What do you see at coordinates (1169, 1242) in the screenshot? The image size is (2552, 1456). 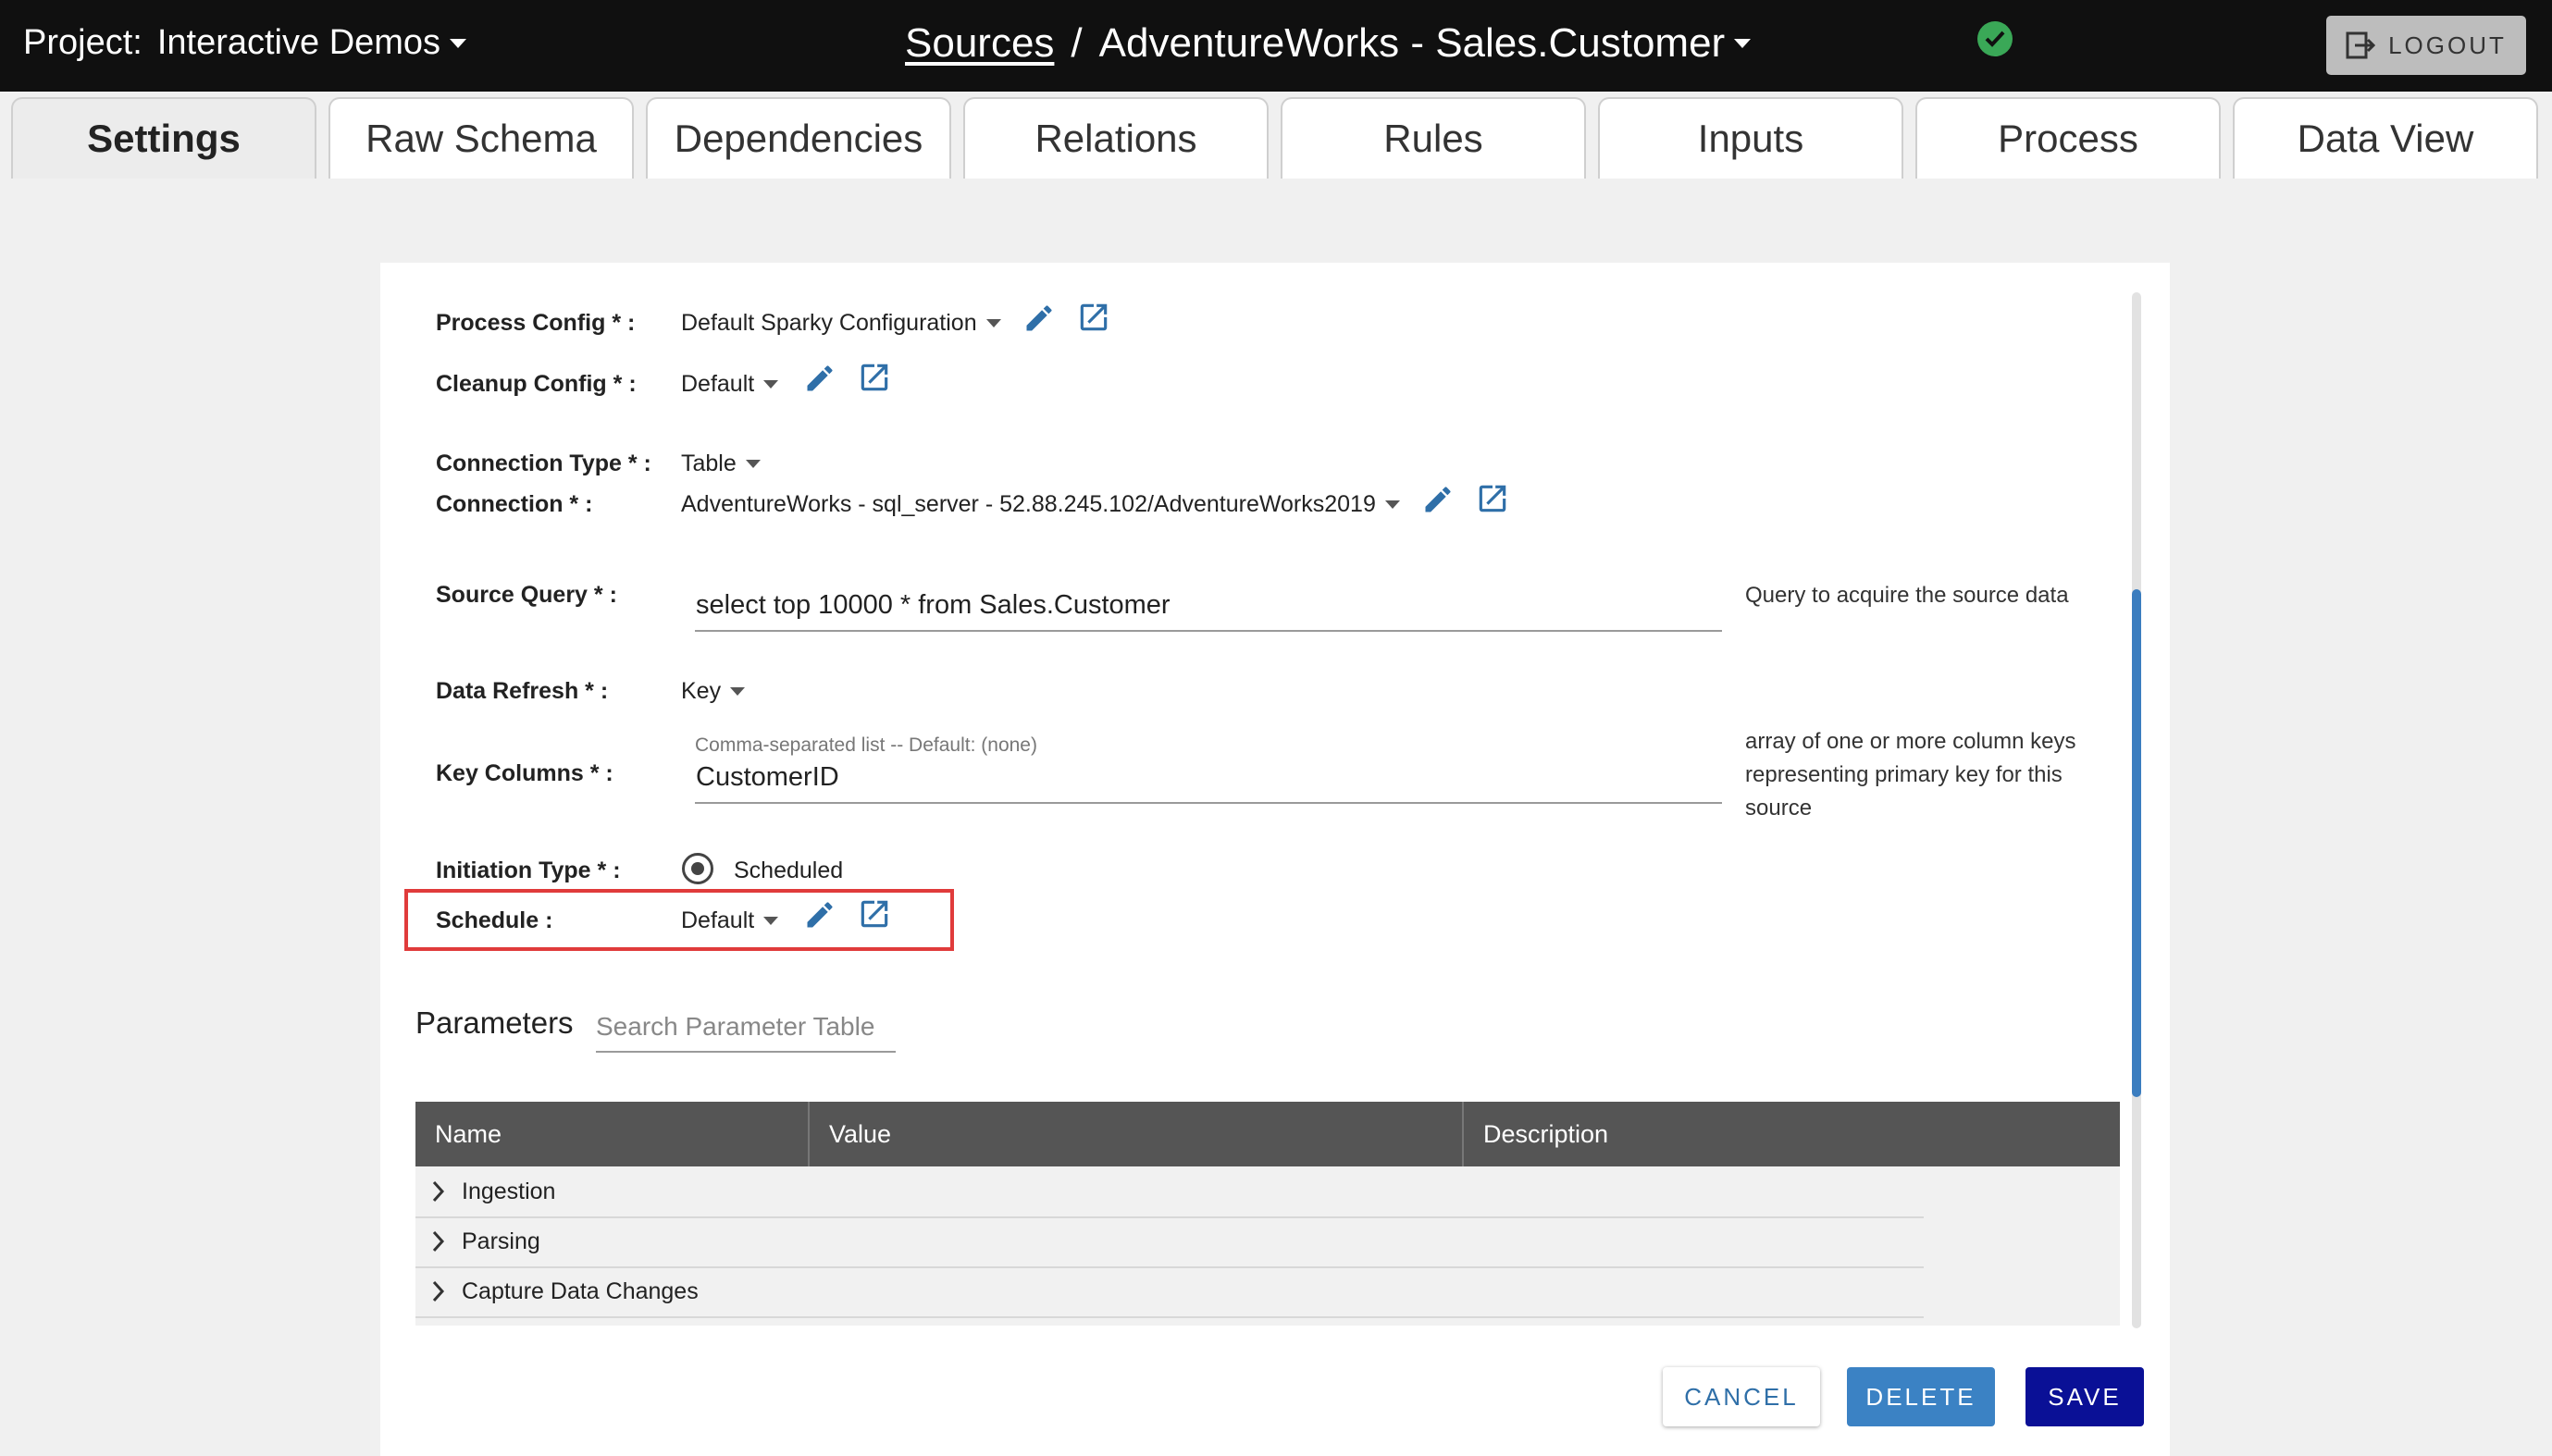 I see `table-row: Parsing` at bounding box center [1169, 1242].